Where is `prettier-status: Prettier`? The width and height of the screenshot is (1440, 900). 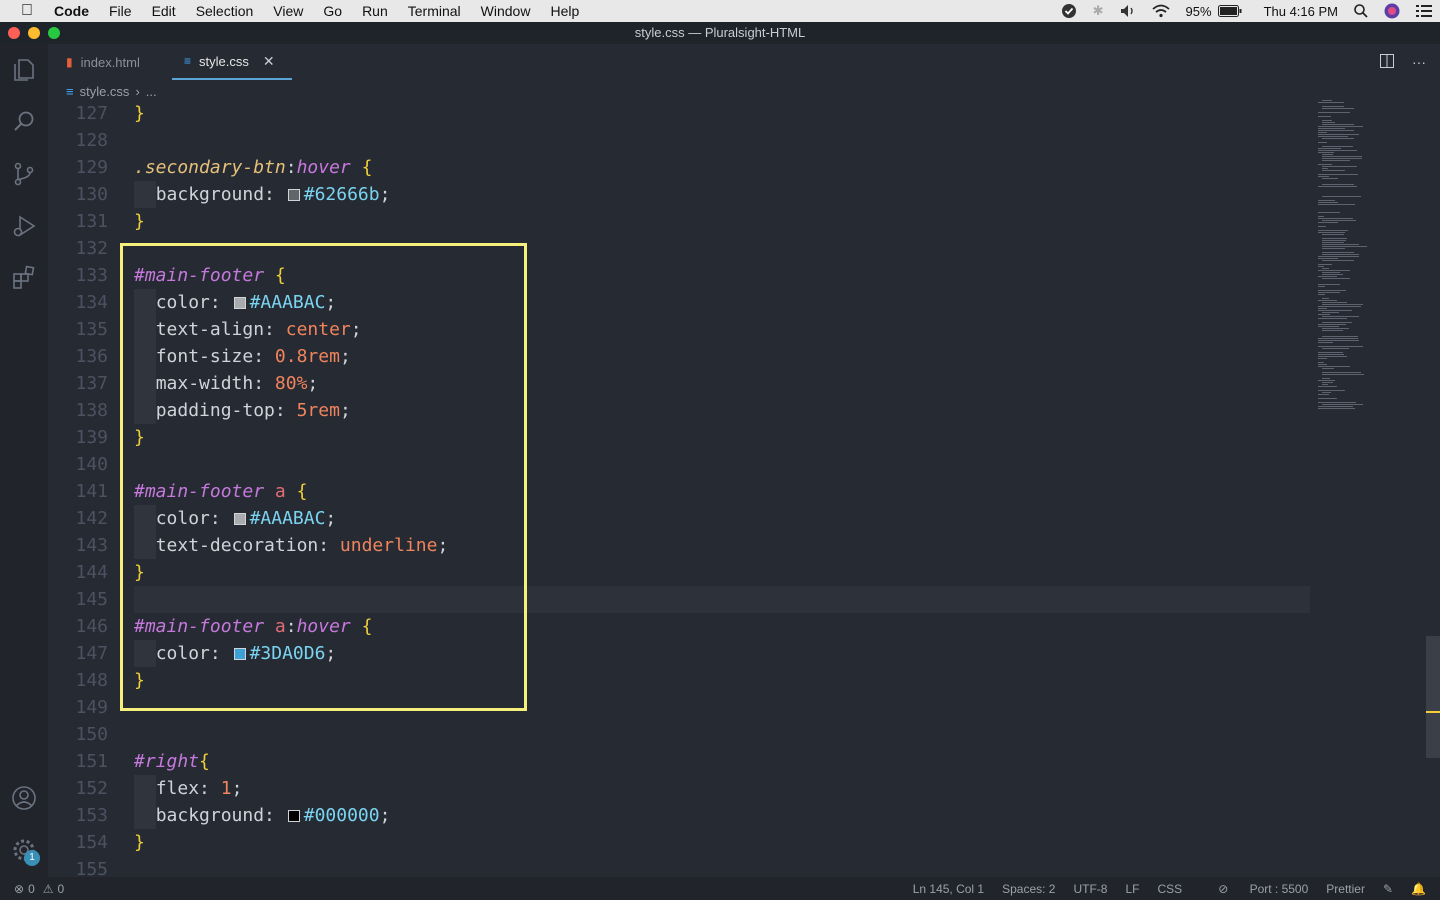
prettier-status: Prettier is located at coordinates (1345, 889).